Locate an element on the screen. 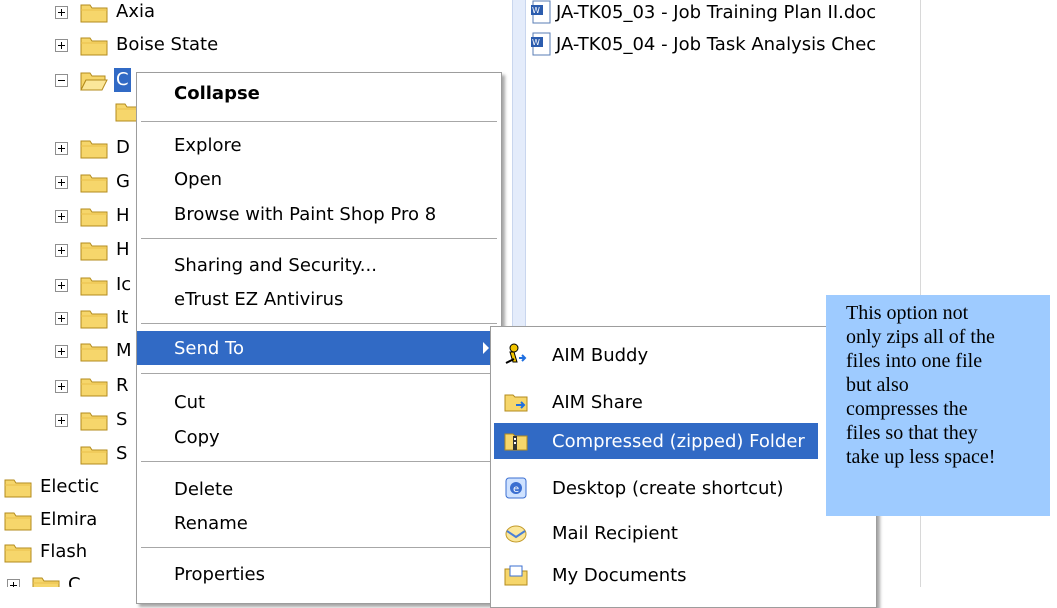 This screenshot has height=608, width=1057. menu-item-rename: Rename is located at coordinates (319, 523).